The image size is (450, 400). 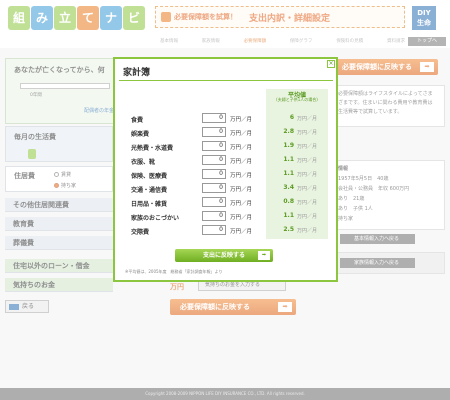 I want to click on budget-item-label: 娯楽費, so click(x=140, y=134).